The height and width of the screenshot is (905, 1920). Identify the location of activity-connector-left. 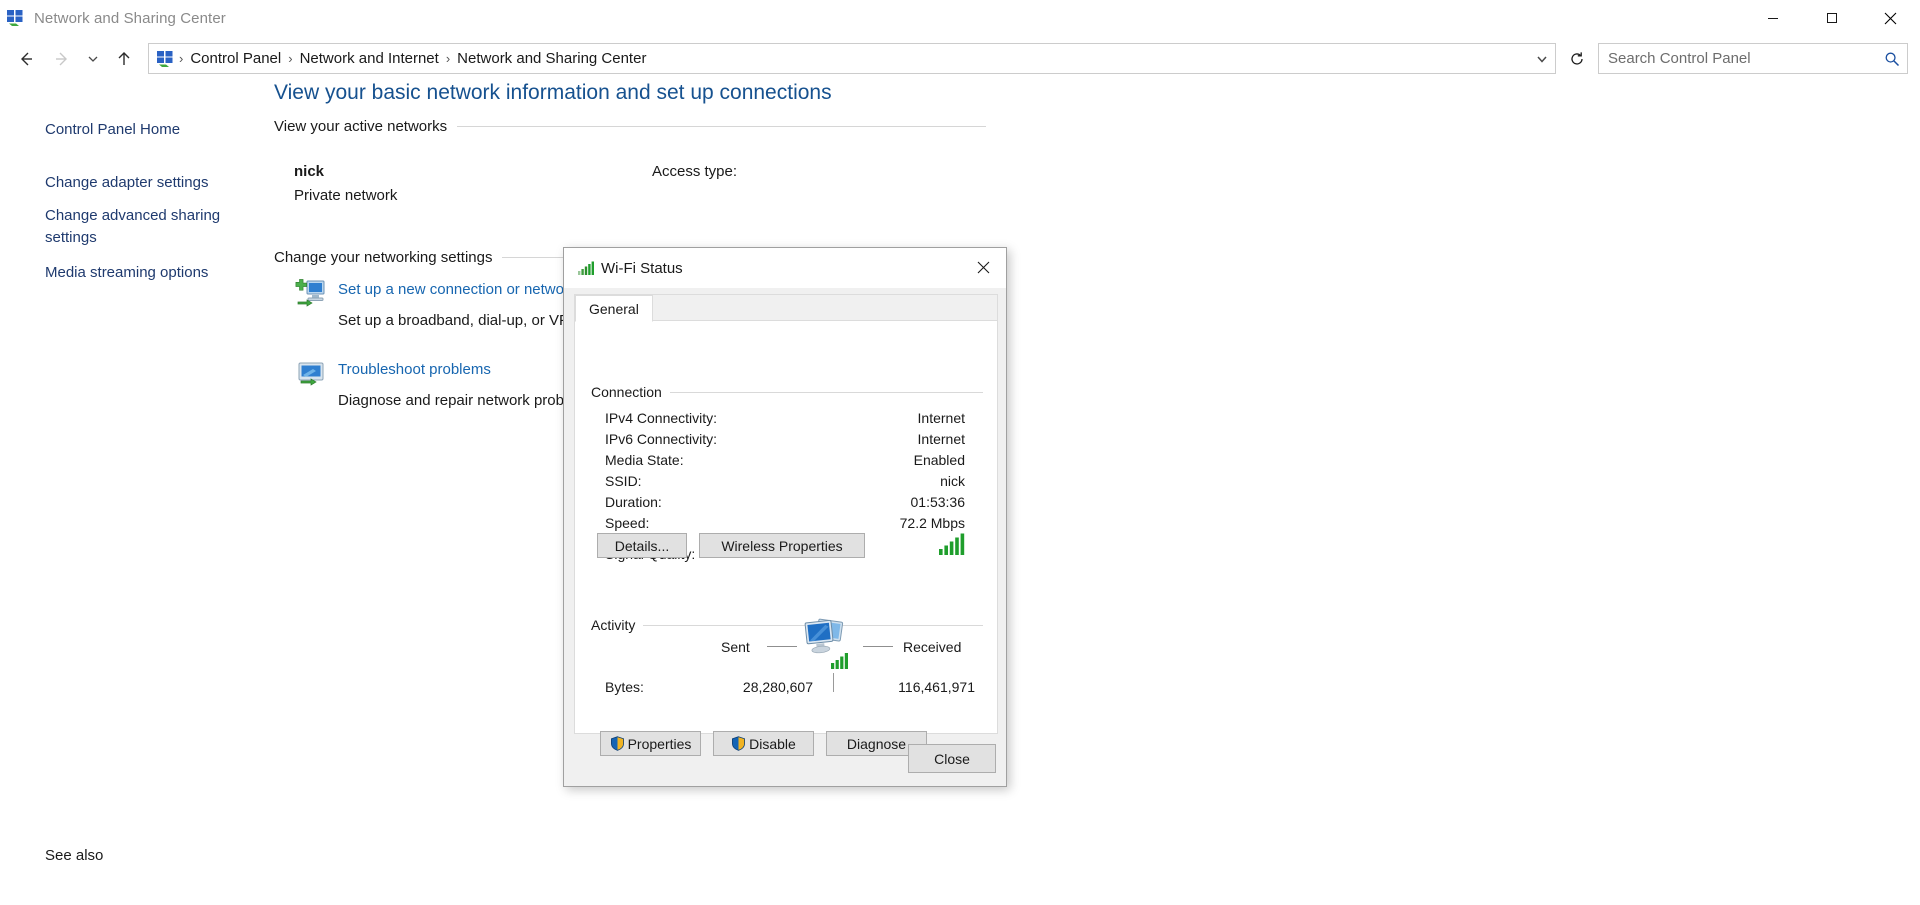
(782, 646).